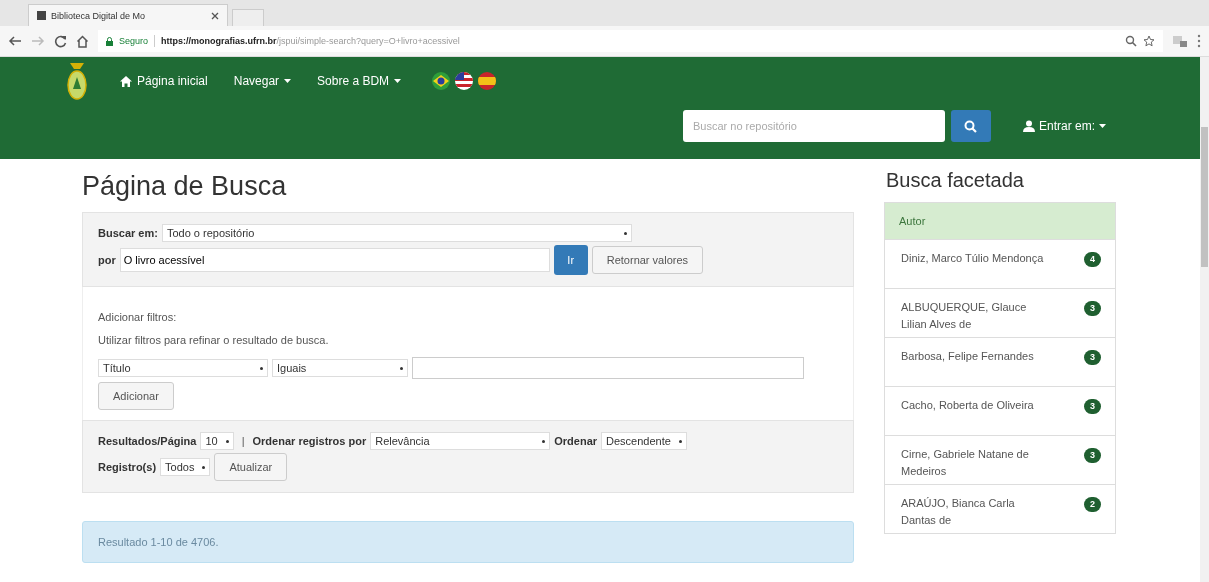 This screenshot has height=582, width=1209. What do you see at coordinates (77, 81) in the screenshot?
I see `shield-logo-icon` at bounding box center [77, 81].